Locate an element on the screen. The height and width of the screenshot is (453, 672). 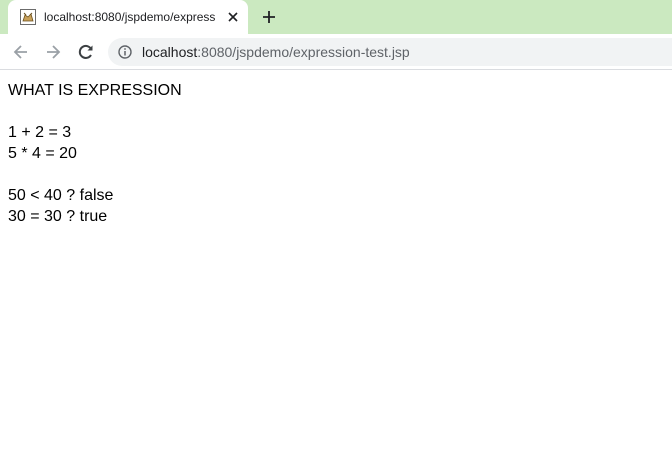
forward-arrow-icon is located at coordinates (53, 52).